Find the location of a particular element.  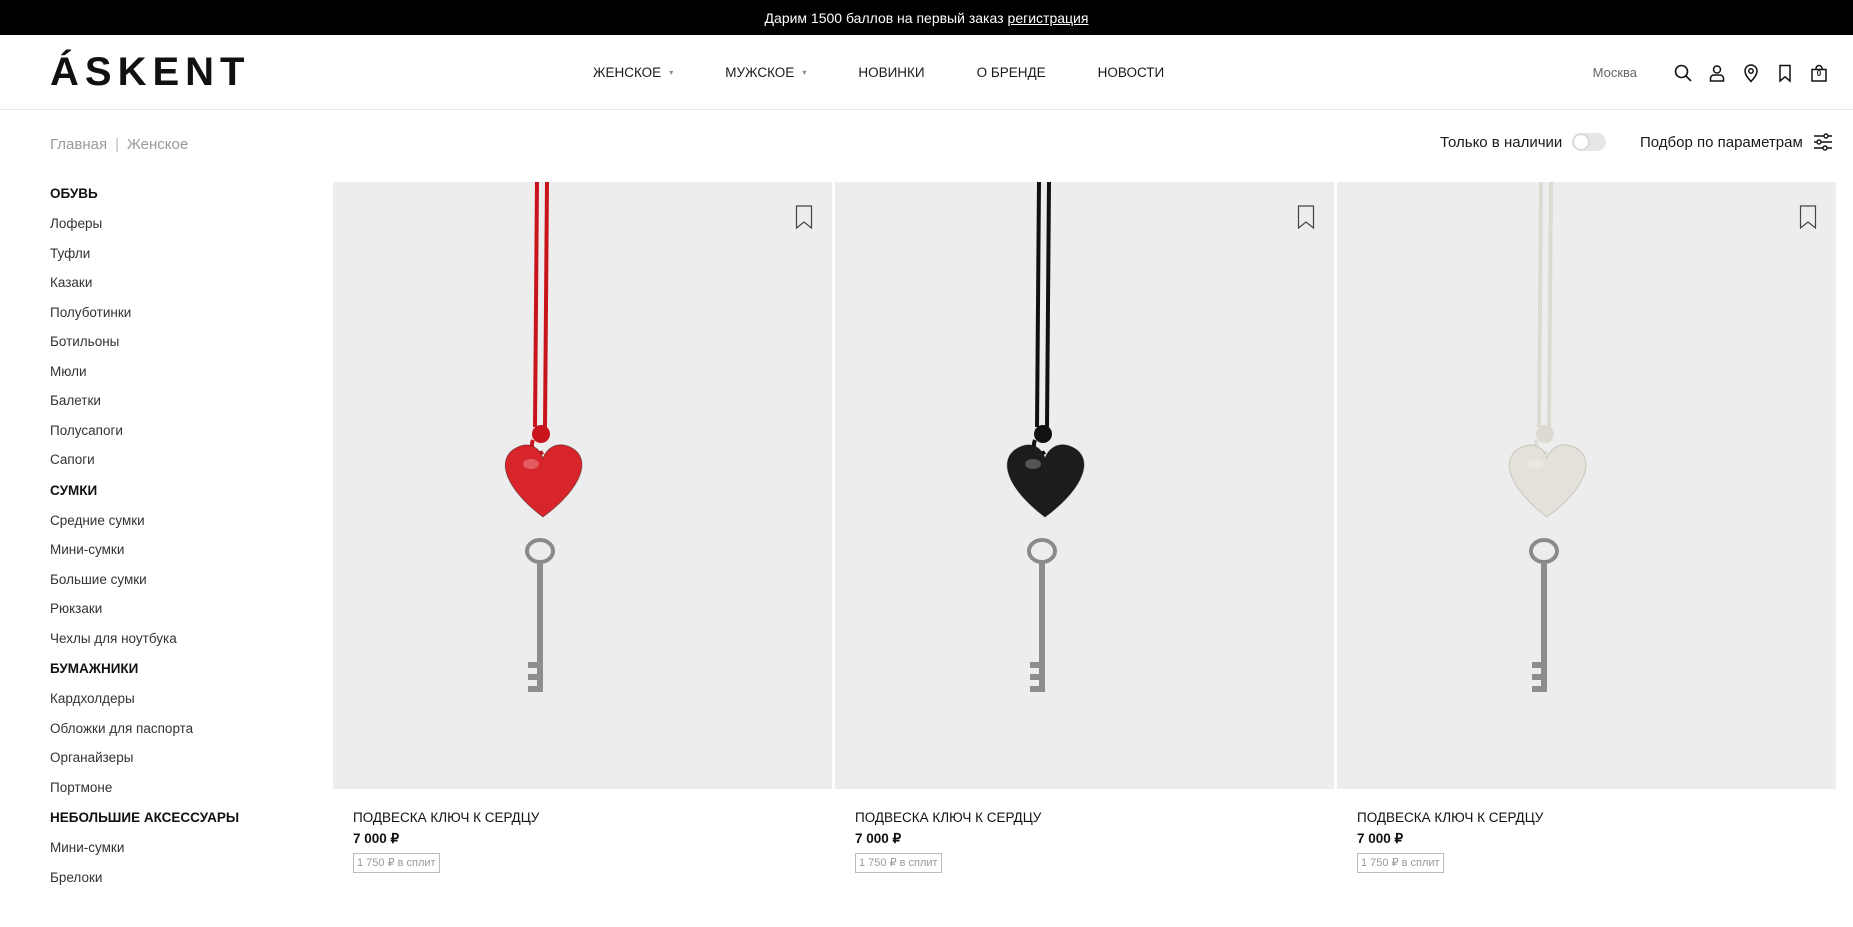

params-filter-button: Подбор по параметрам is located at coordinates (1736, 142).